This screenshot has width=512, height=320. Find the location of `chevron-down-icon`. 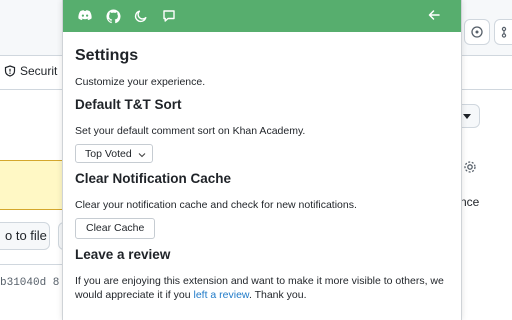

chevron-down-icon is located at coordinates (142, 154).